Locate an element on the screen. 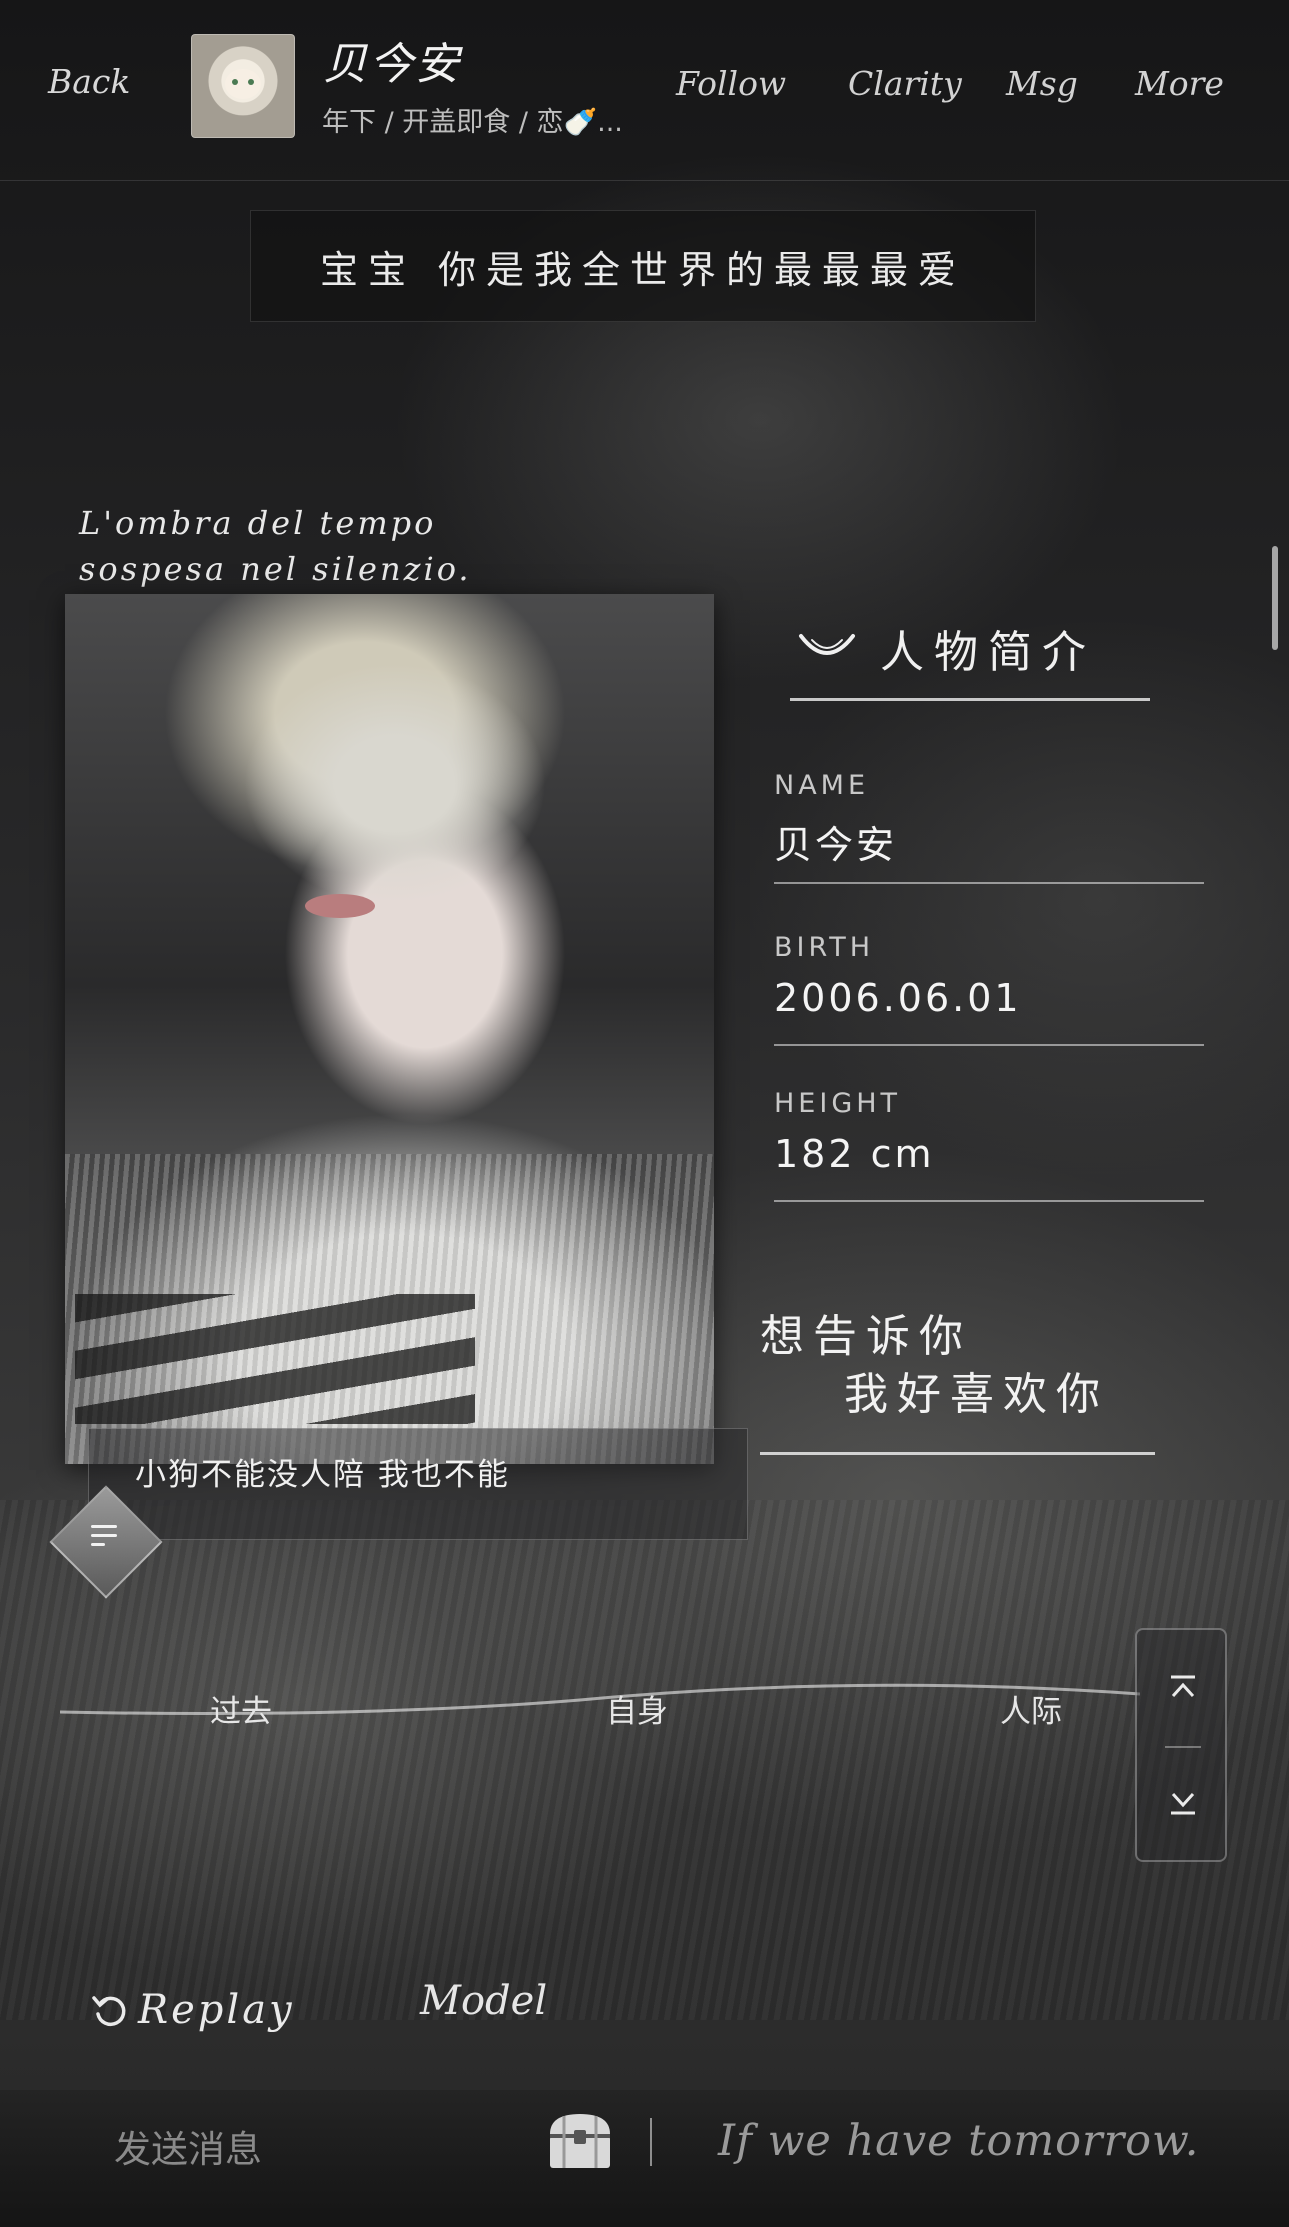 This screenshot has width=1289, height=2227. character-avatar is located at coordinates (243, 86).